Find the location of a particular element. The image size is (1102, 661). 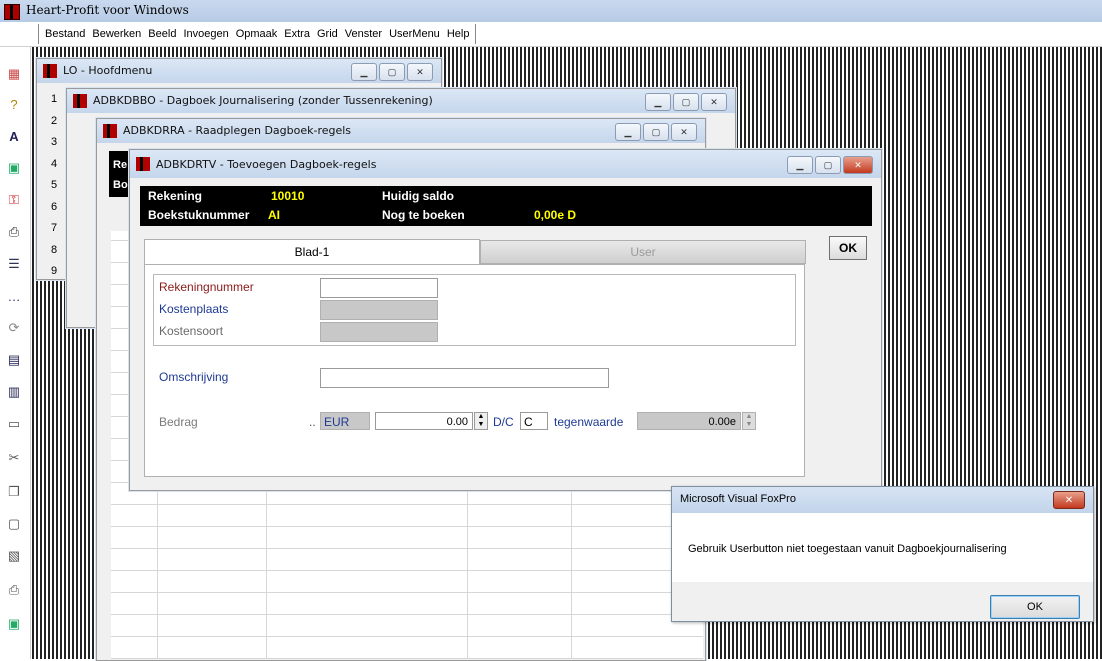

dc-input: C is located at coordinates (534, 421).